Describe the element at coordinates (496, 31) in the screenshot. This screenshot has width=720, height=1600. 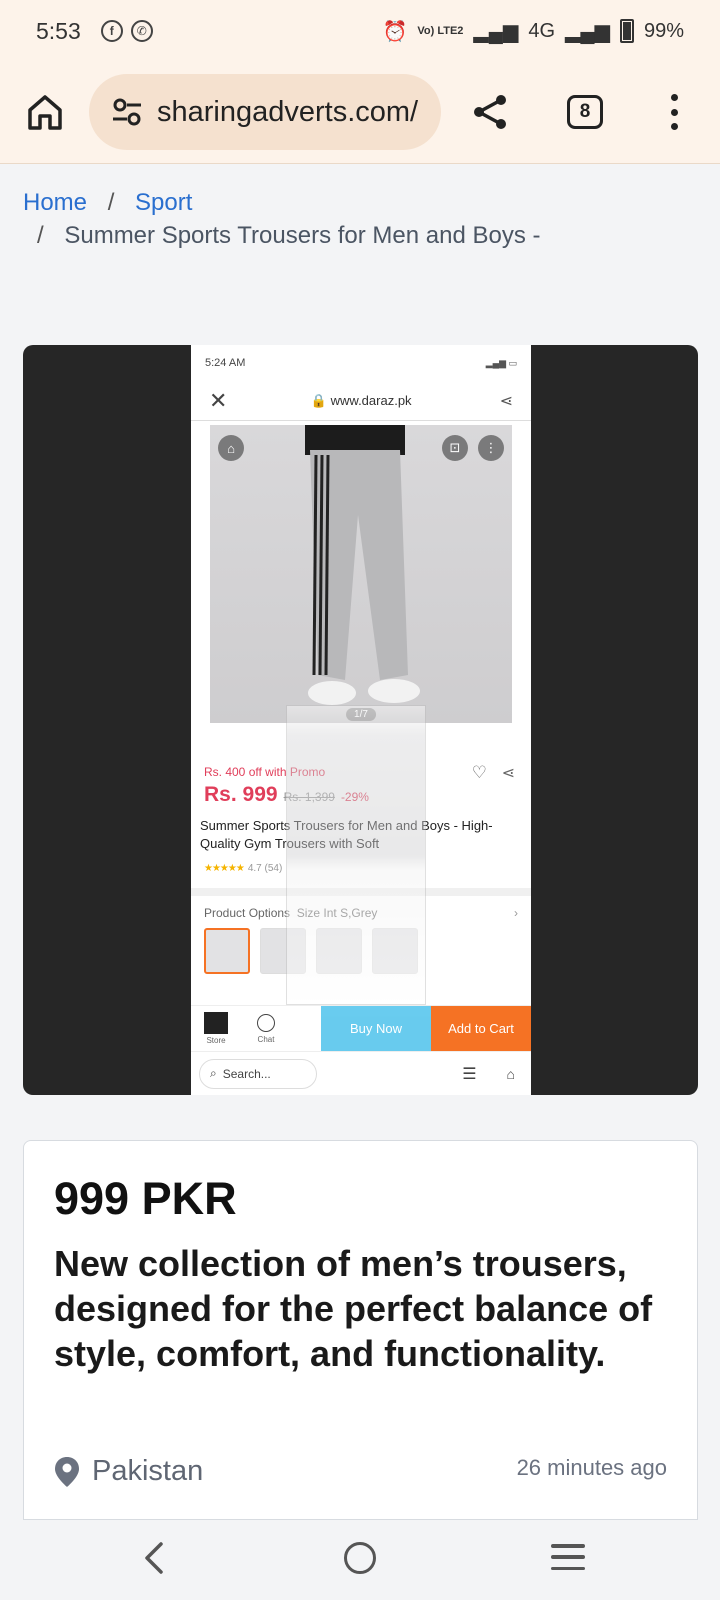
I see `signal-icon: ▂▄▆` at that location.